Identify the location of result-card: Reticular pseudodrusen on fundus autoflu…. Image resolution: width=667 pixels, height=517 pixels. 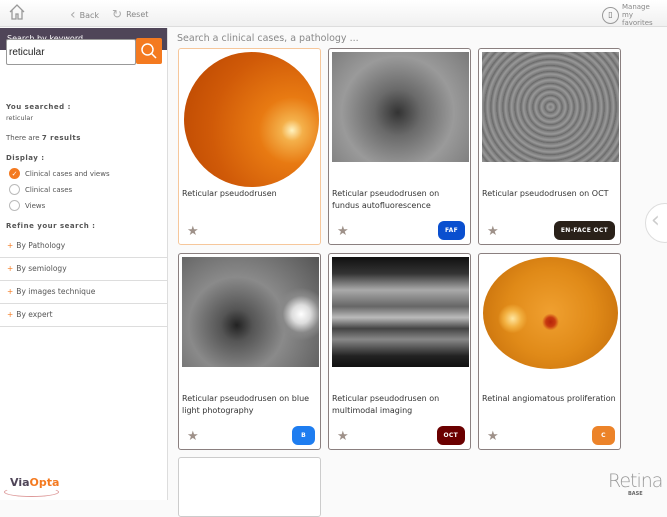
(399, 146).